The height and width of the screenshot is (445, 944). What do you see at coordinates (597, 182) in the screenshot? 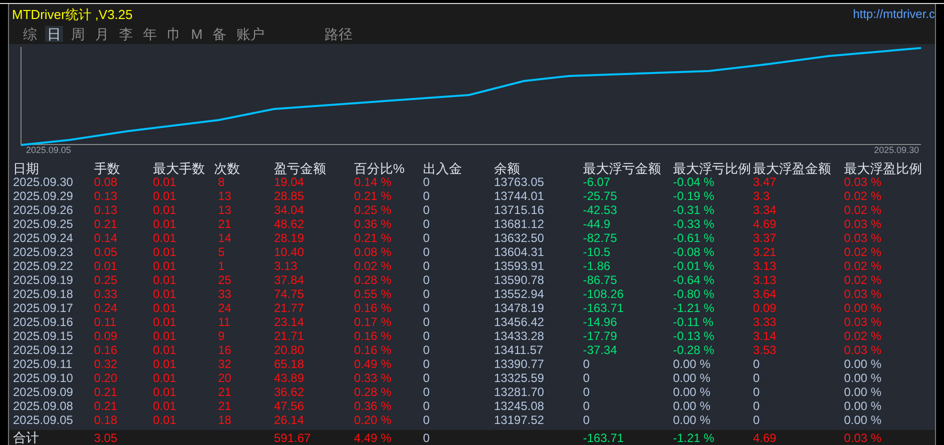
I see `table-cell-text: -6.07` at bounding box center [597, 182].